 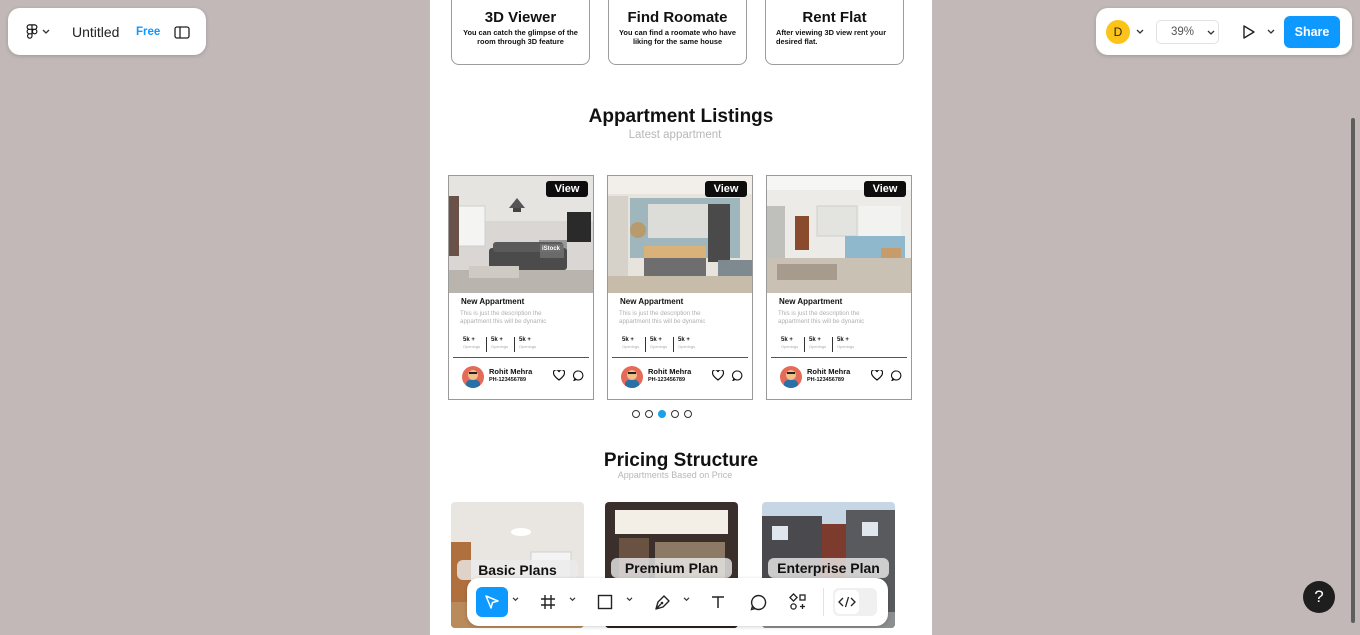 I want to click on toolbar-divider, so click(x=823, y=602).